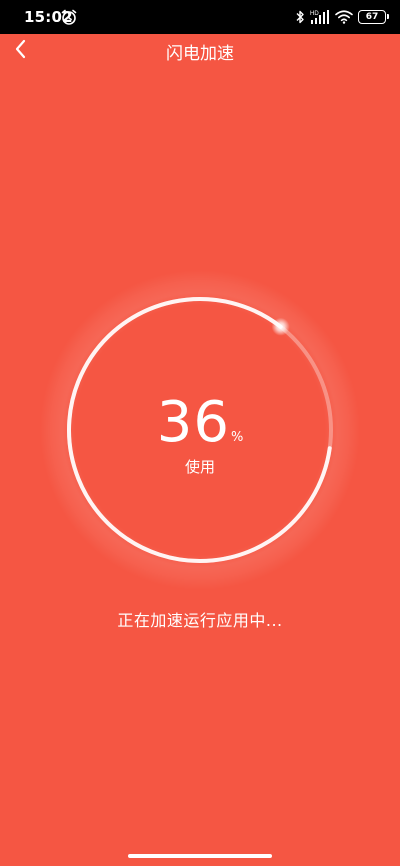 This screenshot has height=866, width=400. I want to click on battery-icon: 67, so click(373, 17).